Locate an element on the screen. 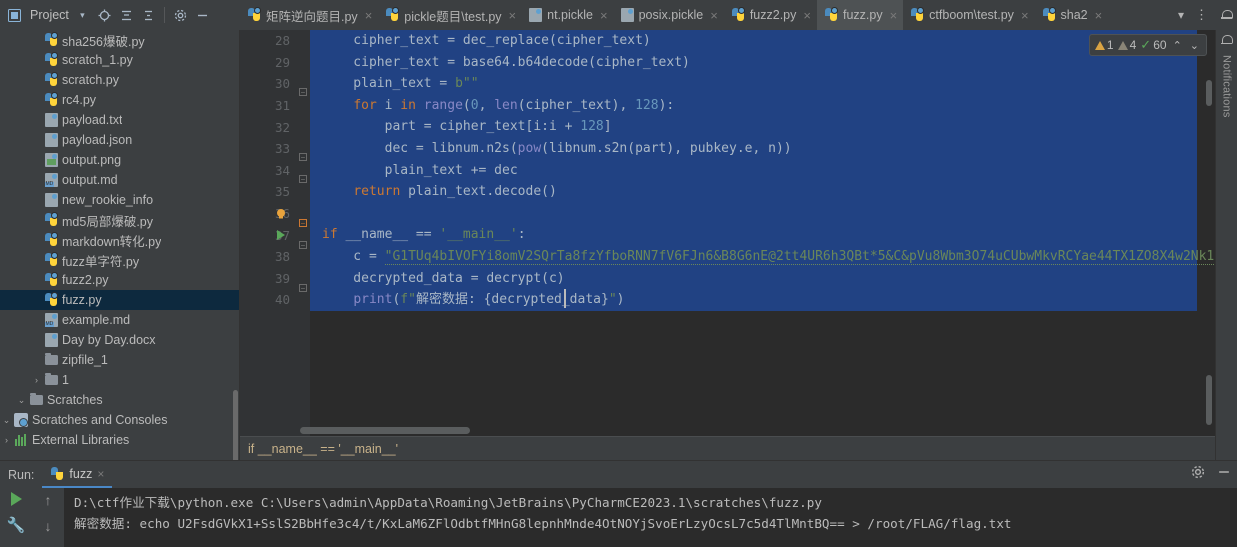  tree-item-9: fuzz单字符.py is located at coordinates (119, 260).